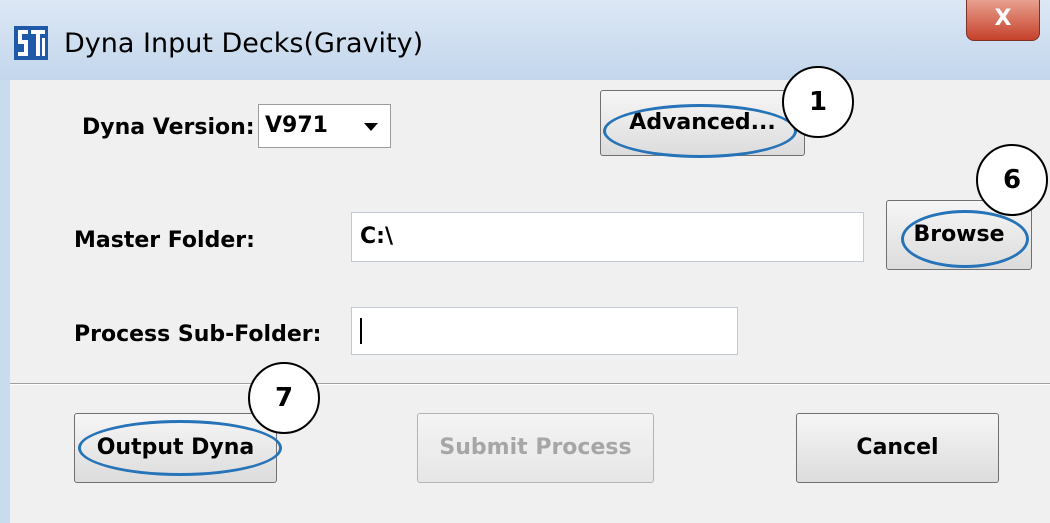 Image resolution: width=1050 pixels, height=523 pixels. What do you see at coordinates (530, 384) in the screenshot?
I see `divider` at bounding box center [530, 384].